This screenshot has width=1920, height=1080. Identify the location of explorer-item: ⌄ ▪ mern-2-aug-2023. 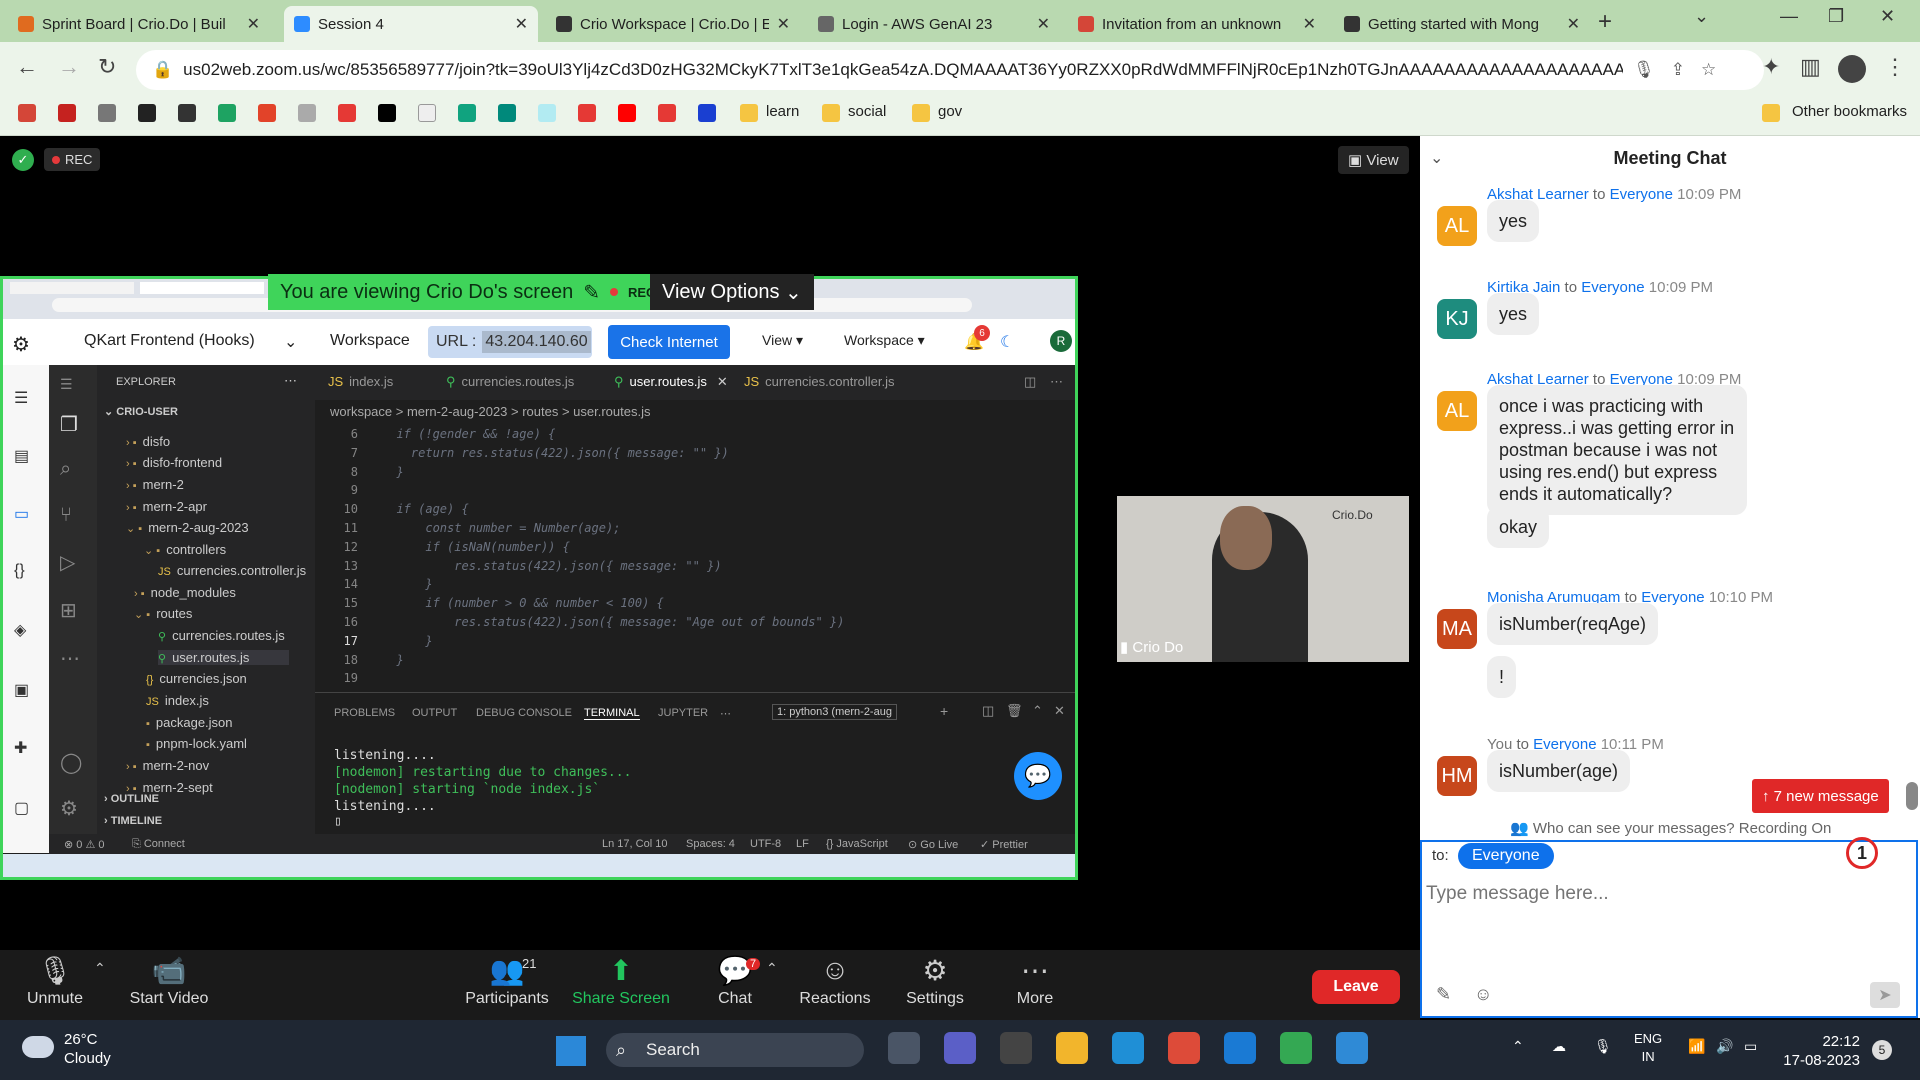
(187, 527).